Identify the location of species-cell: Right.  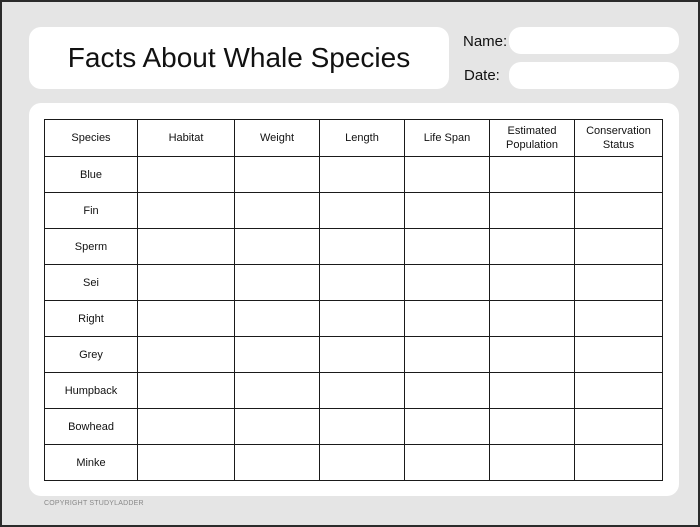
(91, 318).